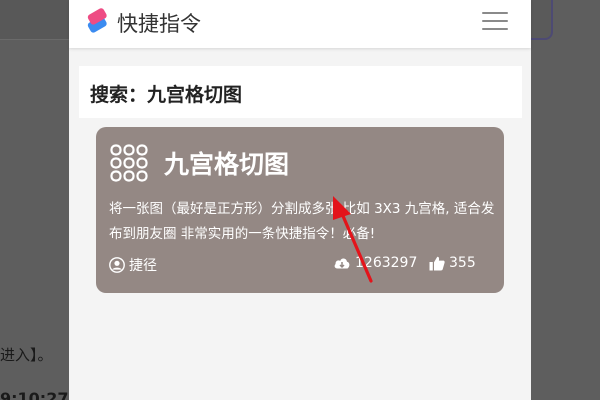 Image resolution: width=600 pixels, height=400 pixels. What do you see at coordinates (143, 266) in the screenshot?
I see `author-label: 捷径` at bounding box center [143, 266].